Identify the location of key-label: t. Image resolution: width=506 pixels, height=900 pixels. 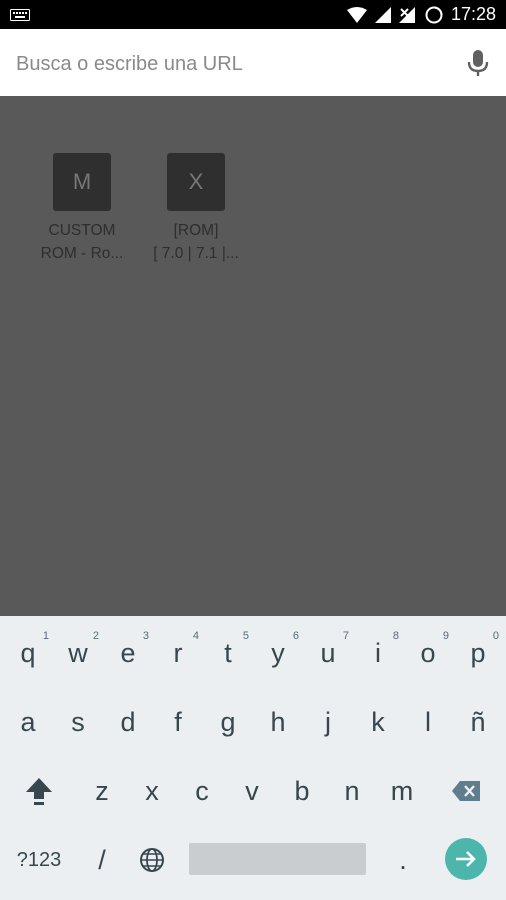
(228, 652).